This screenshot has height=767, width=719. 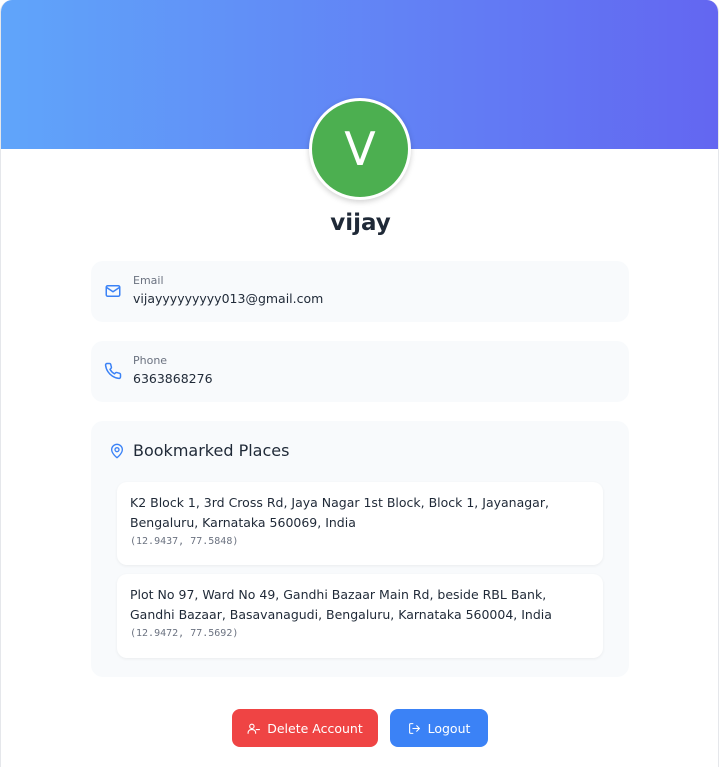 What do you see at coordinates (113, 291) in the screenshot?
I see `mail-icon` at bounding box center [113, 291].